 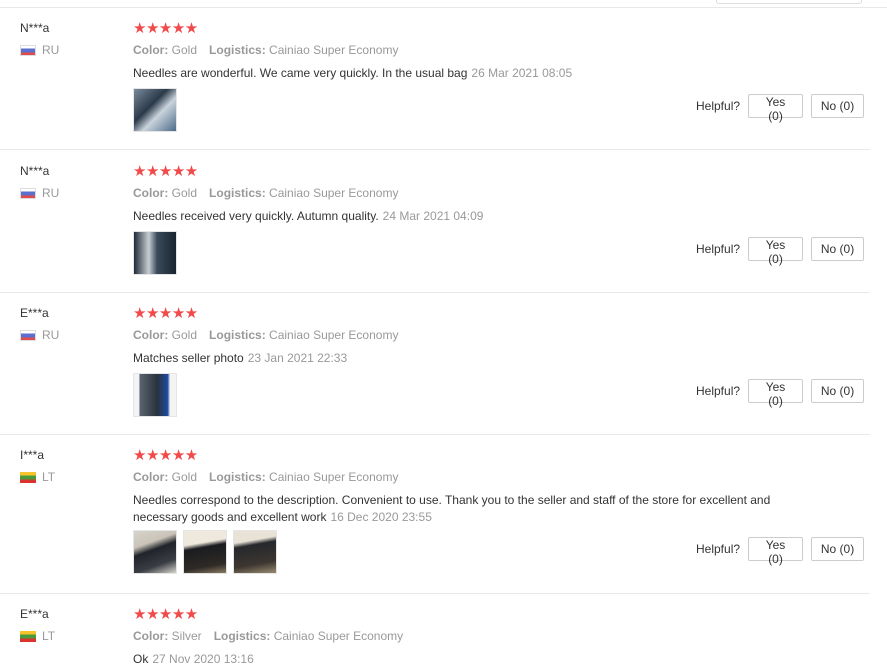 I want to click on review-text: Ok 27 Nov 2020 13:16, so click(x=458, y=659).